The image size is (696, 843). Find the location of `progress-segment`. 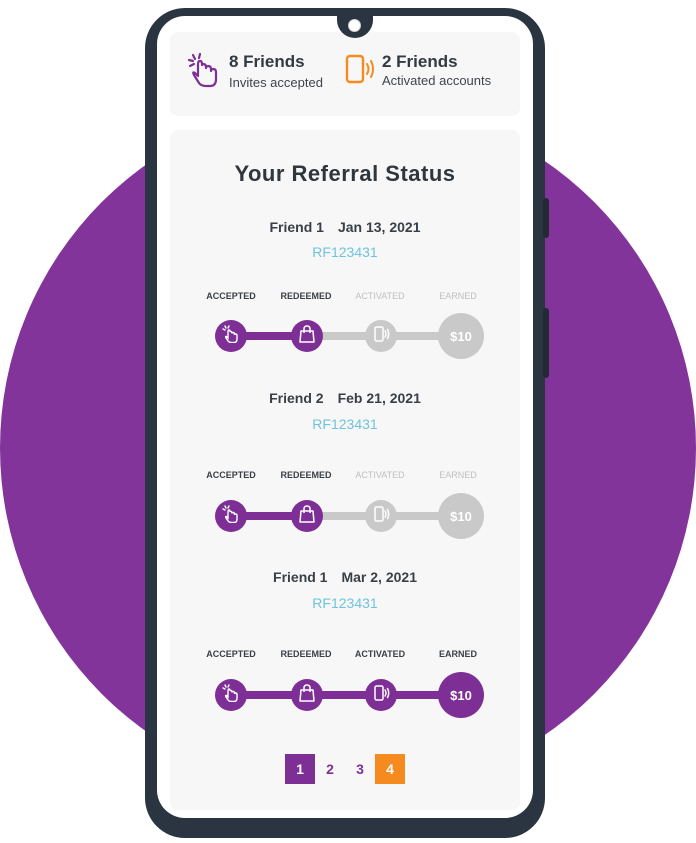

progress-segment is located at coordinates (344, 695).